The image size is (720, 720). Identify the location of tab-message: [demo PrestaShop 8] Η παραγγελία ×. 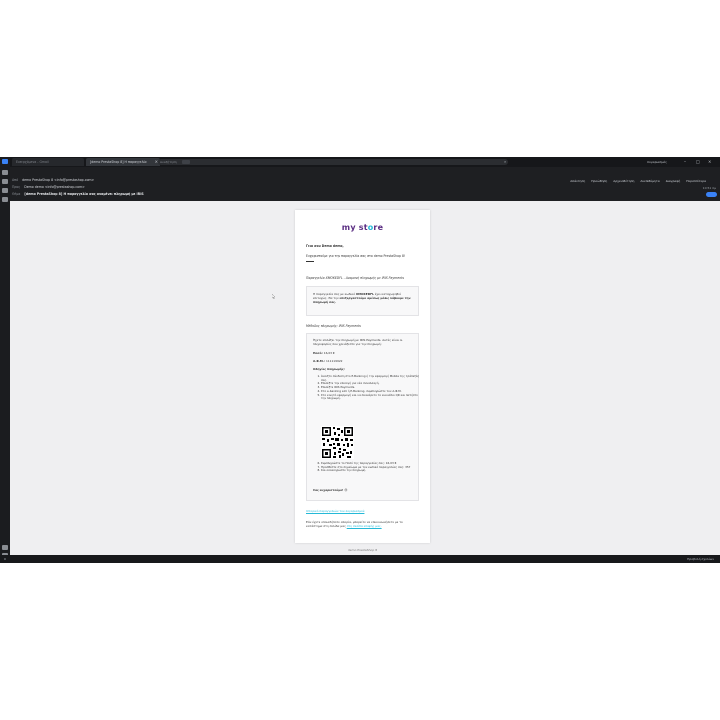
(123, 162).